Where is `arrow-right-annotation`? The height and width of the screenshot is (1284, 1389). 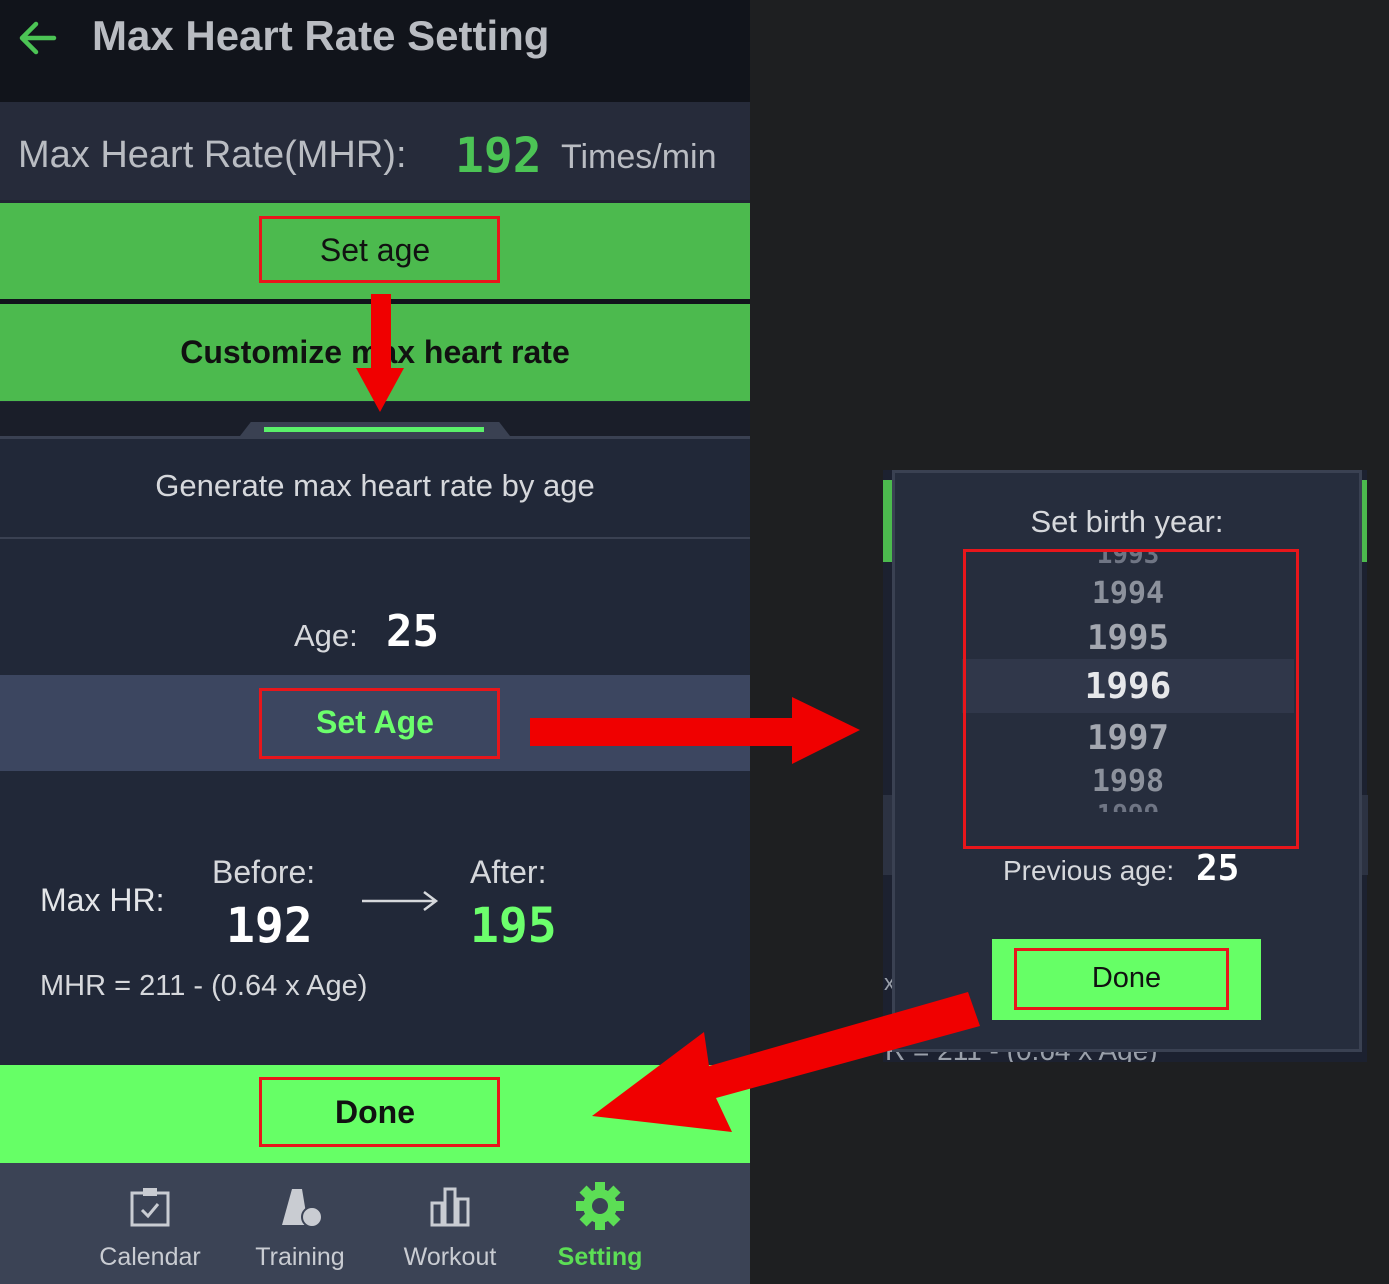
arrow-right-annotation is located at coordinates (695, 730).